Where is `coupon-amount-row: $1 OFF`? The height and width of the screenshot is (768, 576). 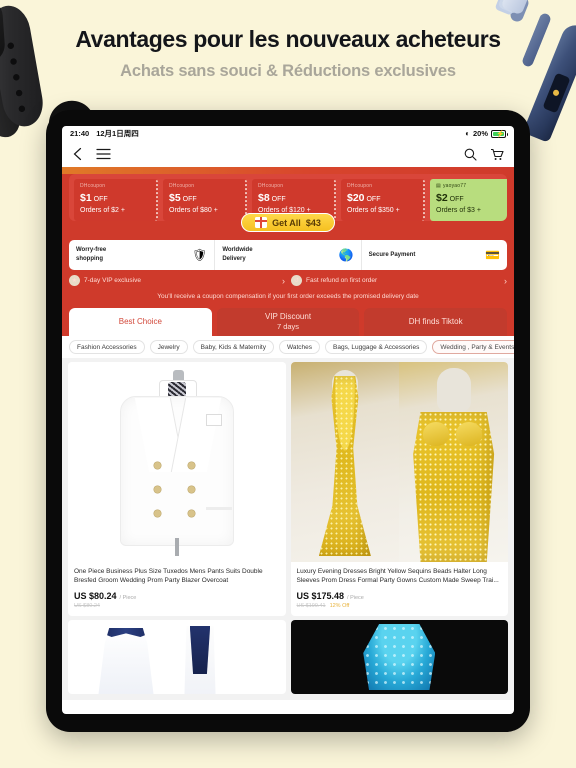 coupon-amount-row: $1 OFF is located at coordinates (115, 198).